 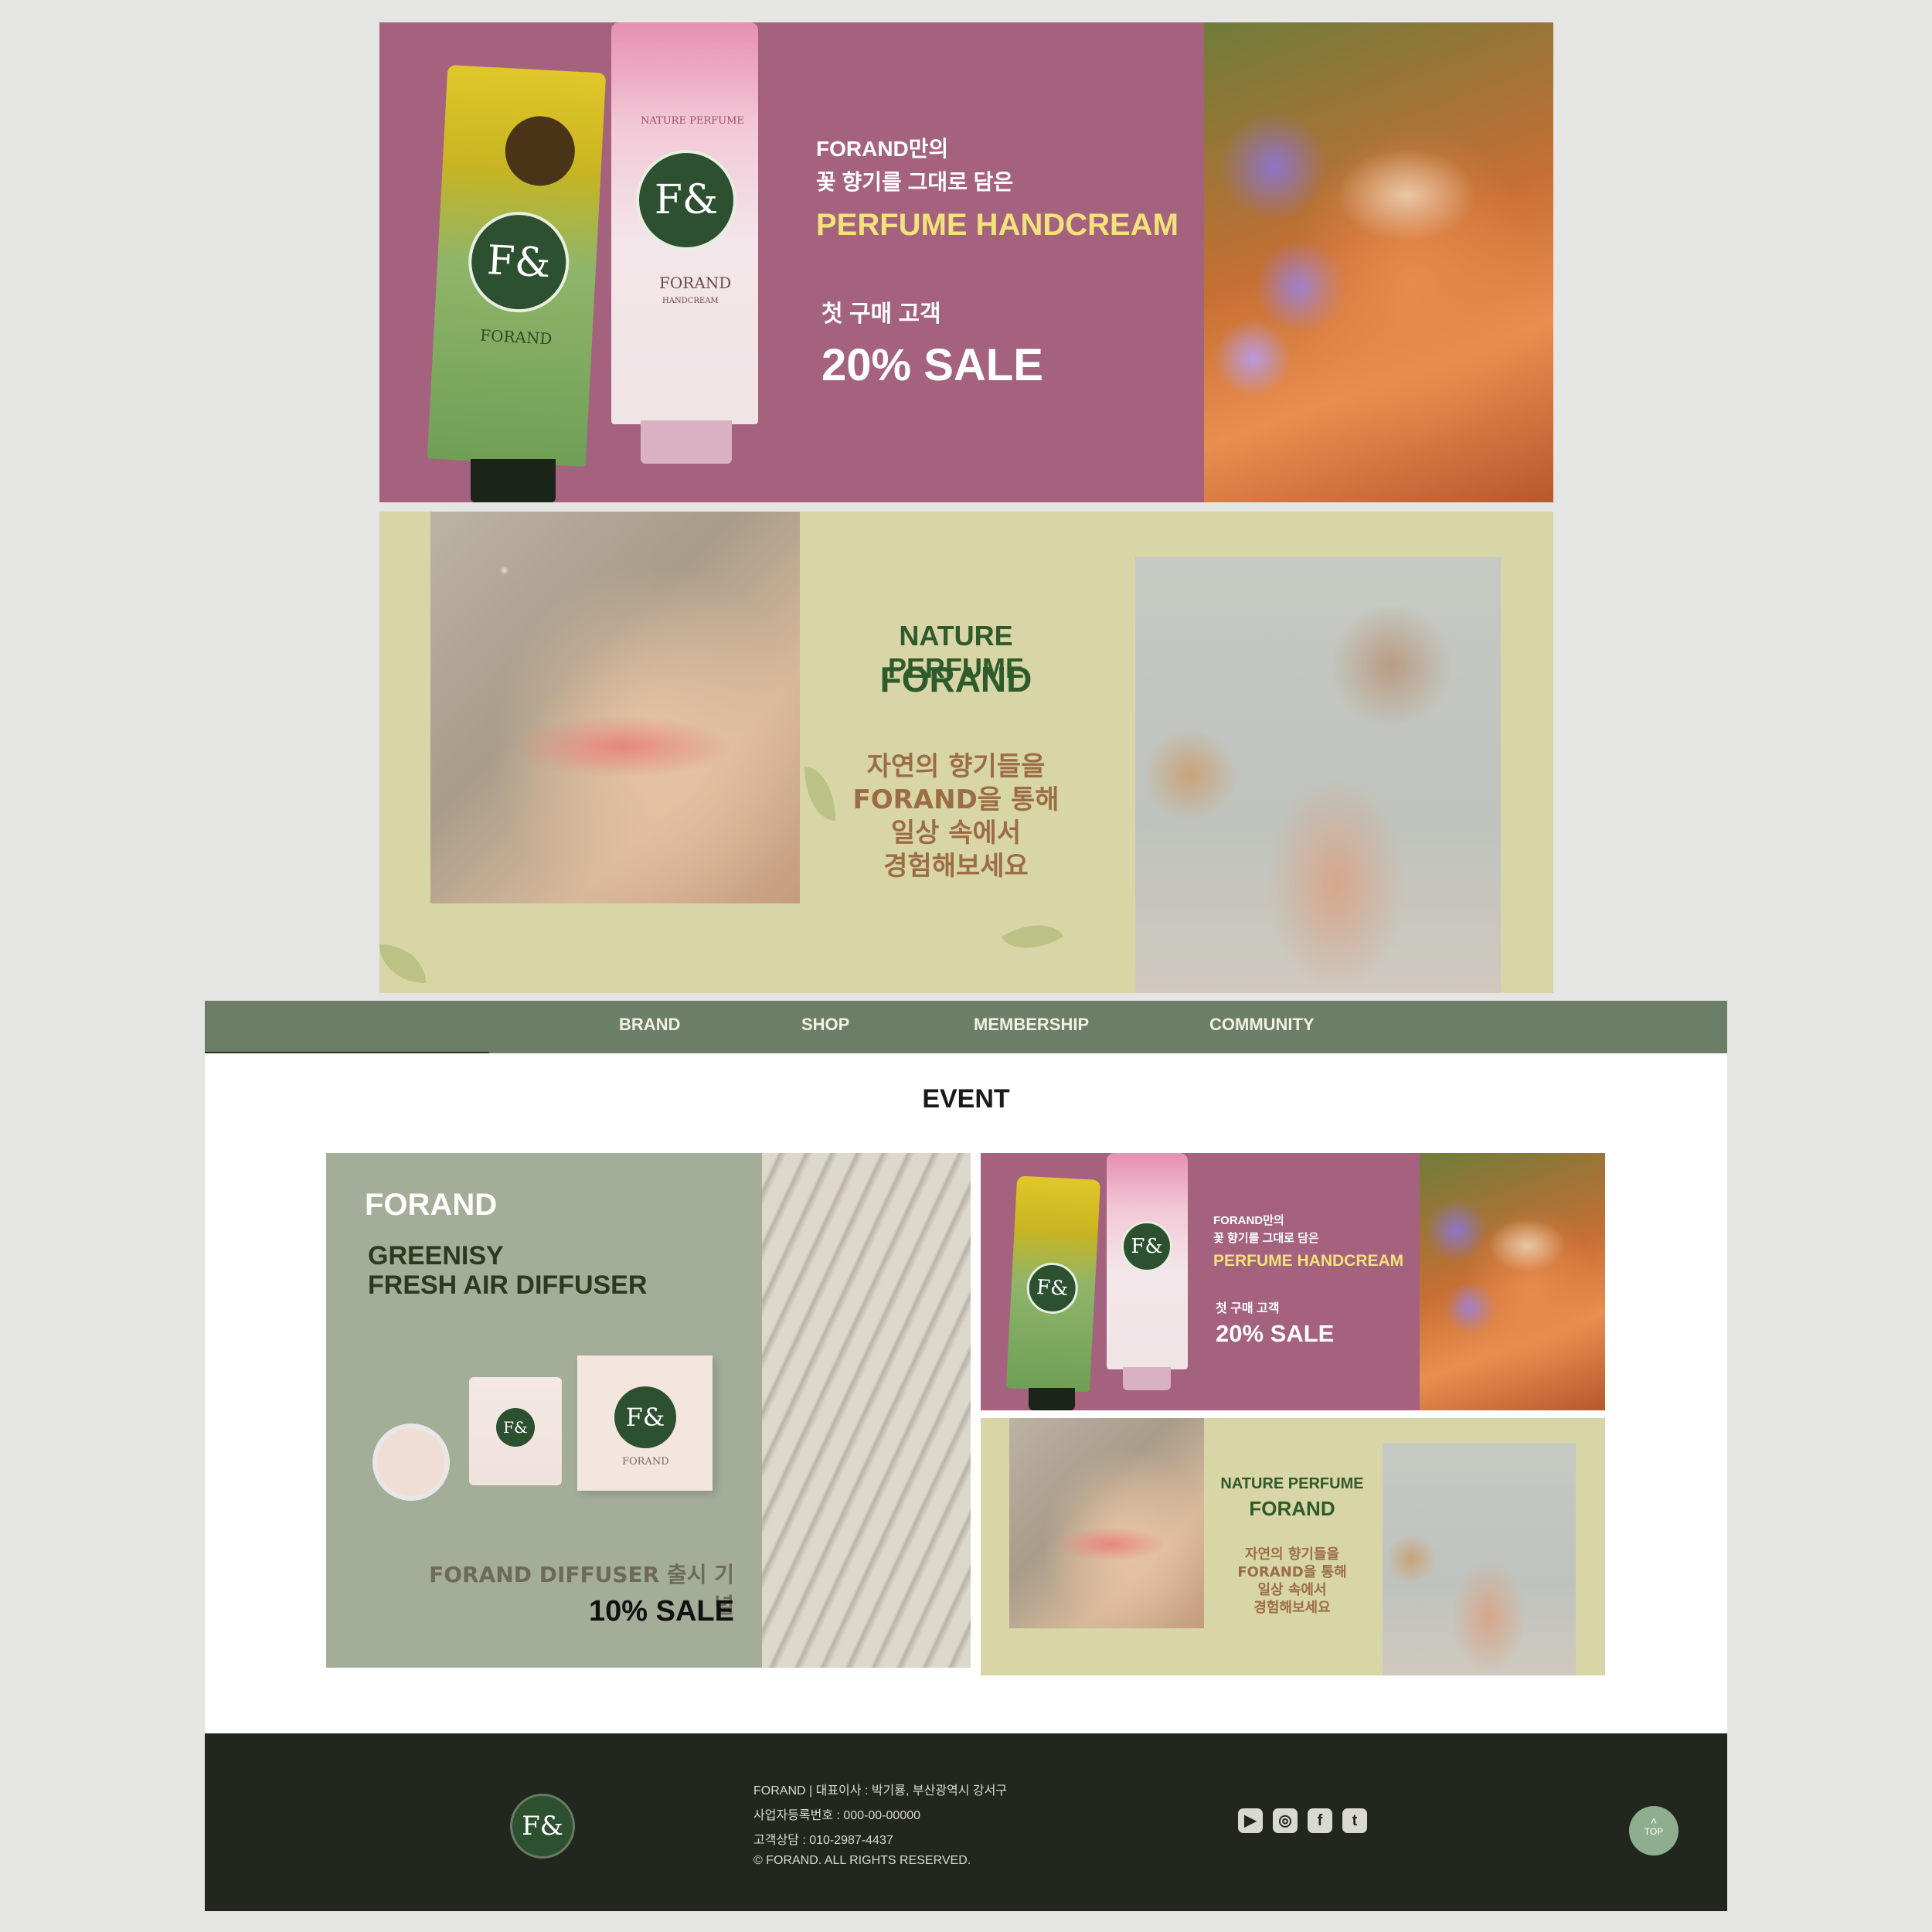 I want to click on twitter-icon: t, so click(x=1355, y=1821).